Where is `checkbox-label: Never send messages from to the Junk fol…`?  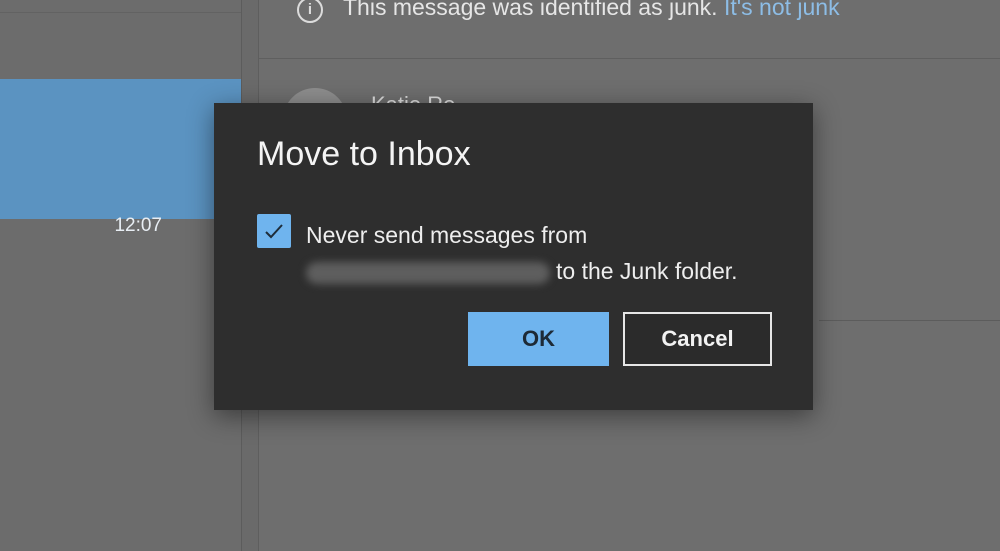 checkbox-label: Never send messages from to the Junk fol… is located at coordinates (522, 253).